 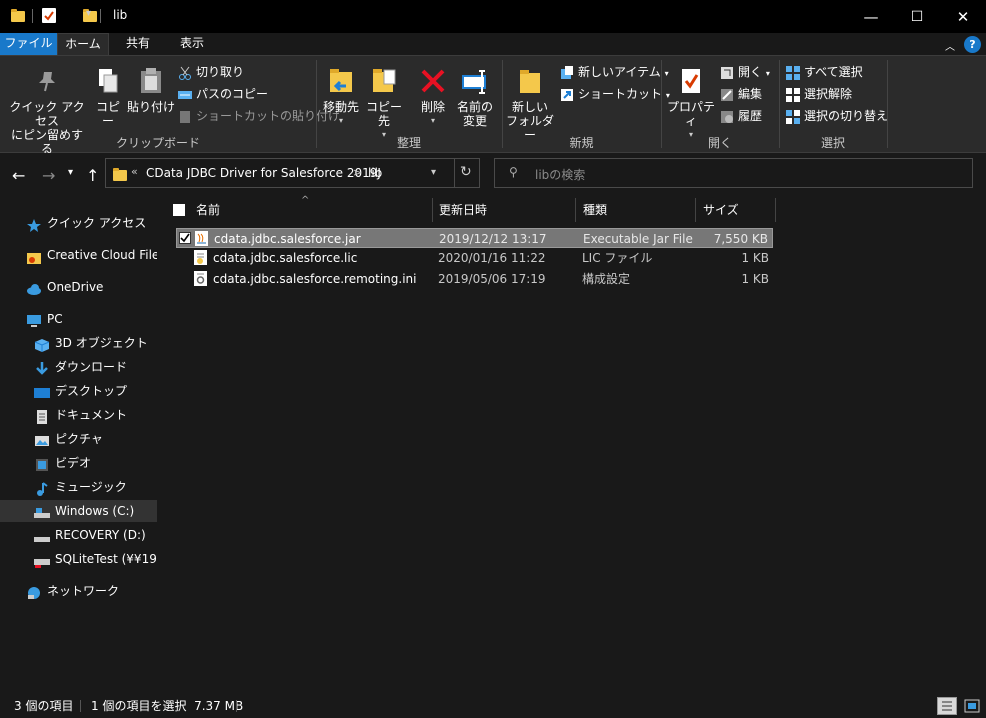 What do you see at coordinates (47, 81) in the screenshot?
I see `pin-icon` at bounding box center [47, 81].